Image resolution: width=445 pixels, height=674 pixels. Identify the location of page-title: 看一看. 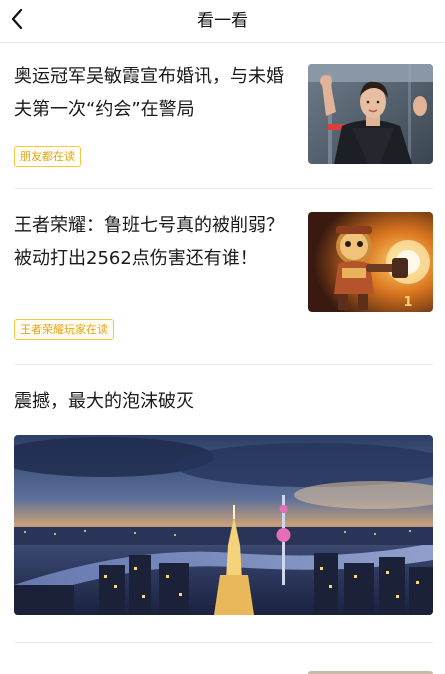
(222, 21).